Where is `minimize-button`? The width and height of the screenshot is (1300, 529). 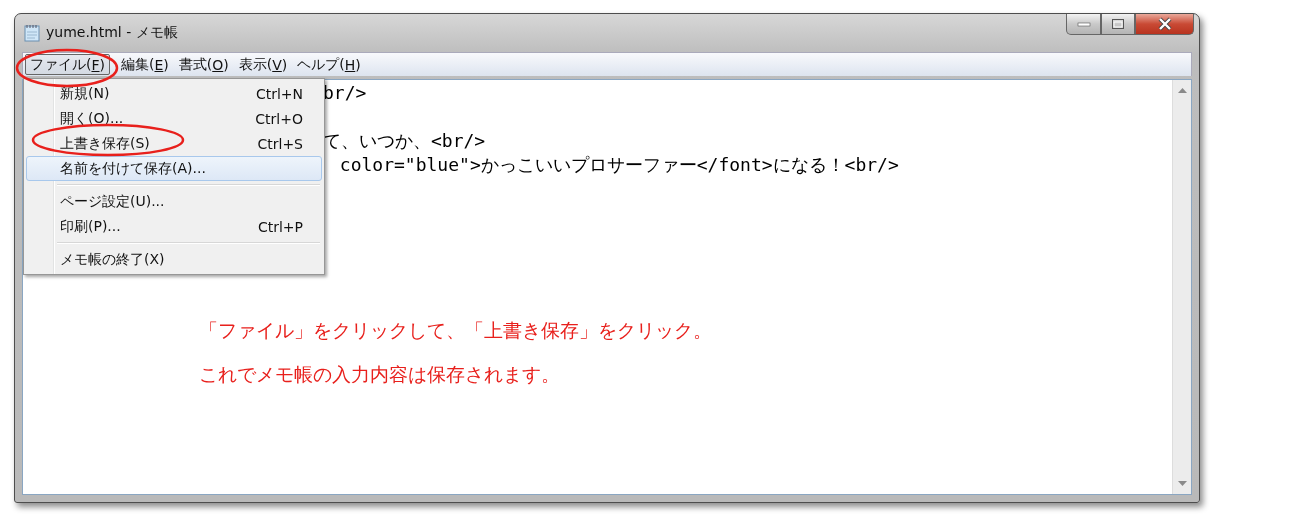
minimize-button is located at coordinates (1083, 24).